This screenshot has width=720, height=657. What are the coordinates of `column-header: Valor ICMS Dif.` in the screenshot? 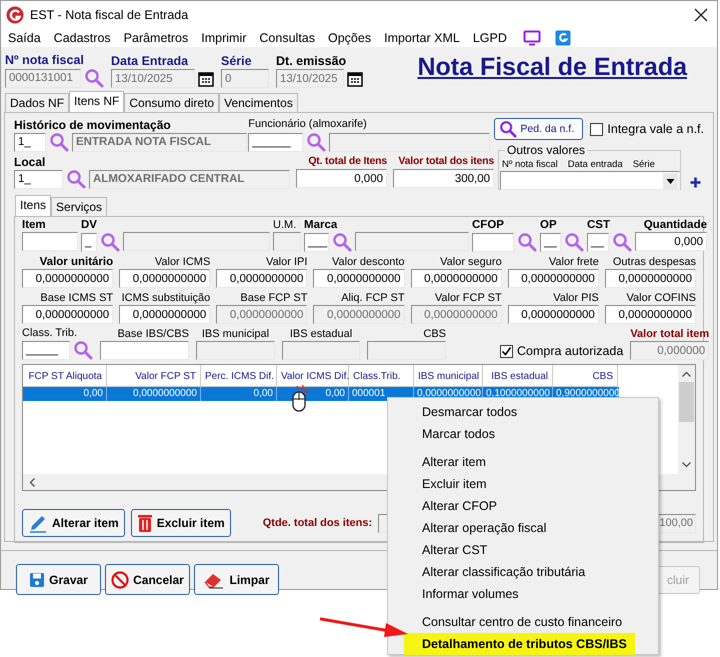 It's located at (313, 376).